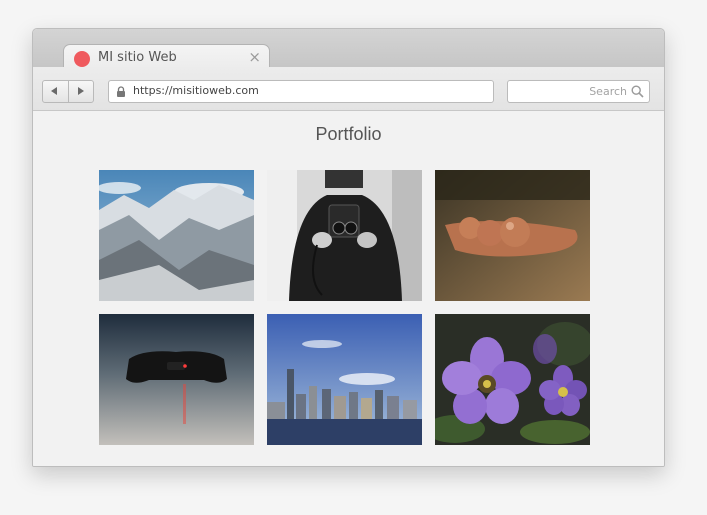 This screenshot has height=515, width=707. I want to click on back-button, so click(56, 91).